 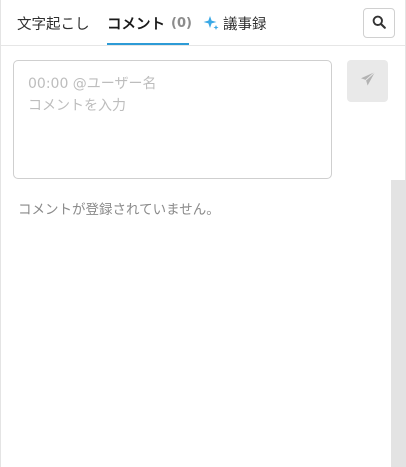 I want to click on scrollbar, so click(x=398, y=323).